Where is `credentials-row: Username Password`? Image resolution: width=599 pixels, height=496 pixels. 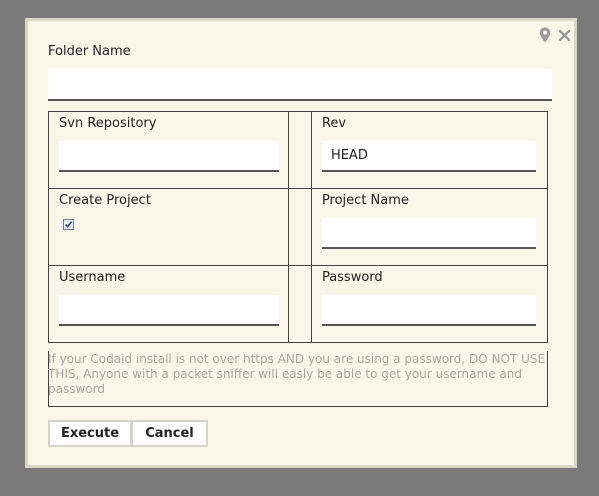 credentials-row: Username Password is located at coordinates (298, 304).